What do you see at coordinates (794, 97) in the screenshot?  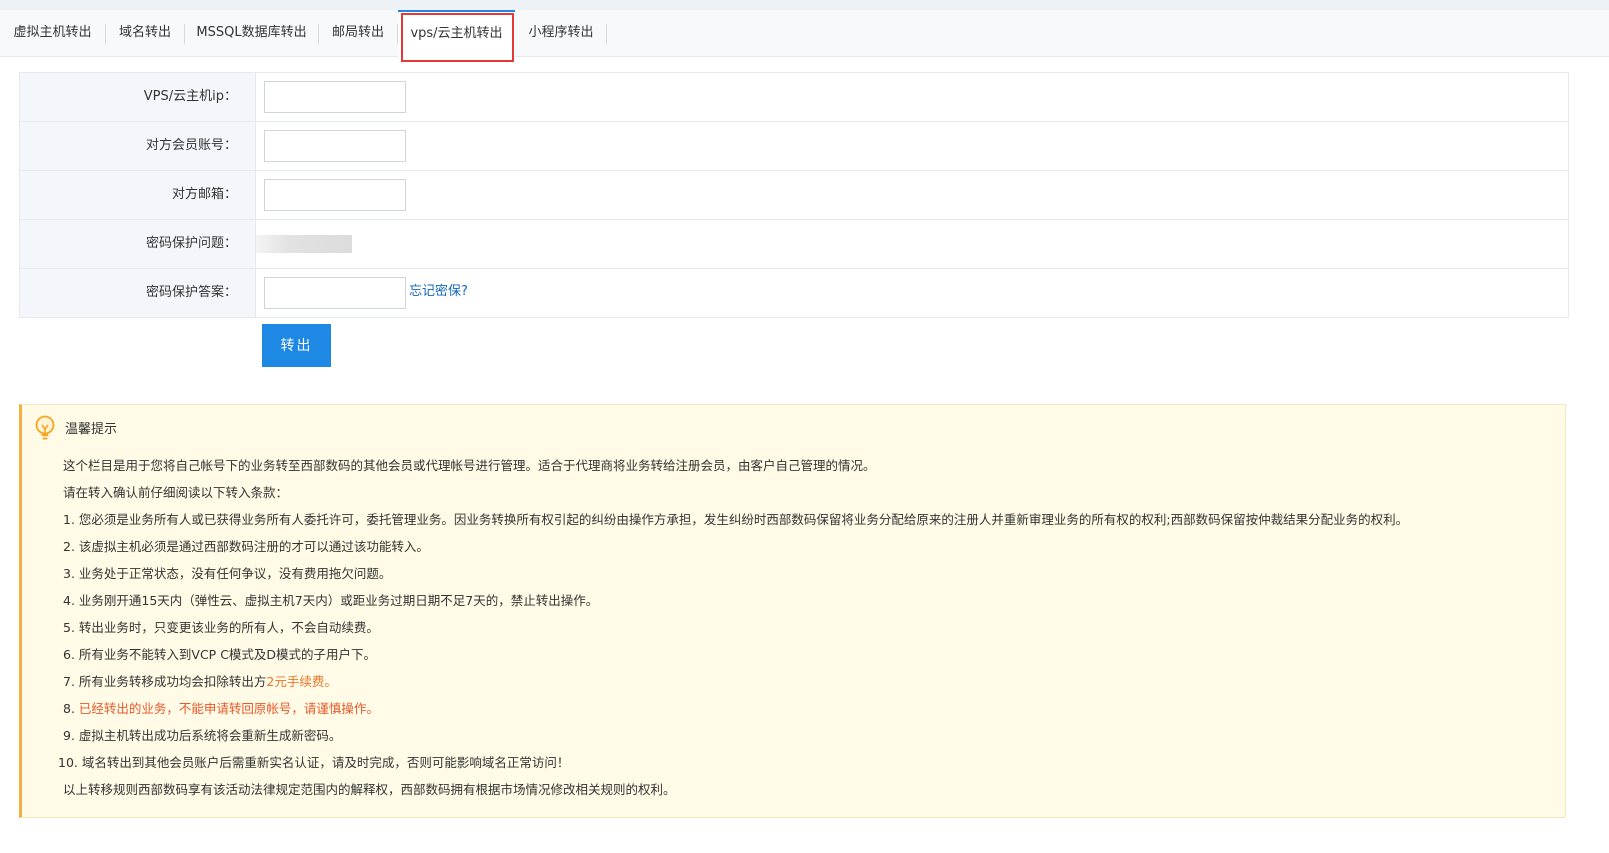 I see `ip-row: VPS/云主机ip：` at bounding box center [794, 97].